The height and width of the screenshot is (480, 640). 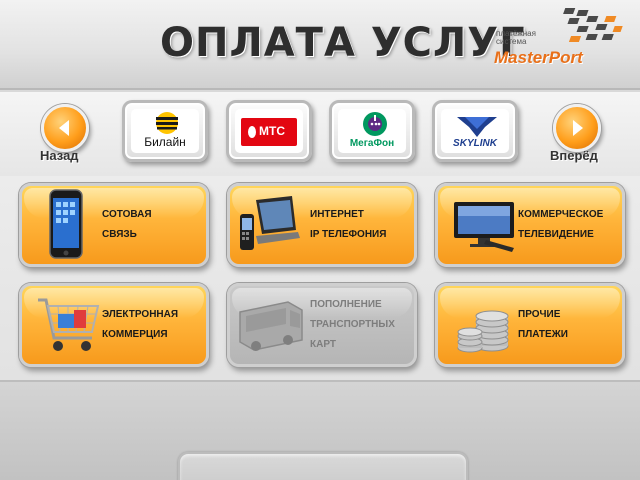 What do you see at coordinates (346, 304) in the screenshot?
I see `service-transport-line-1: ПОПОЛНЕНИЕ` at bounding box center [346, 304].